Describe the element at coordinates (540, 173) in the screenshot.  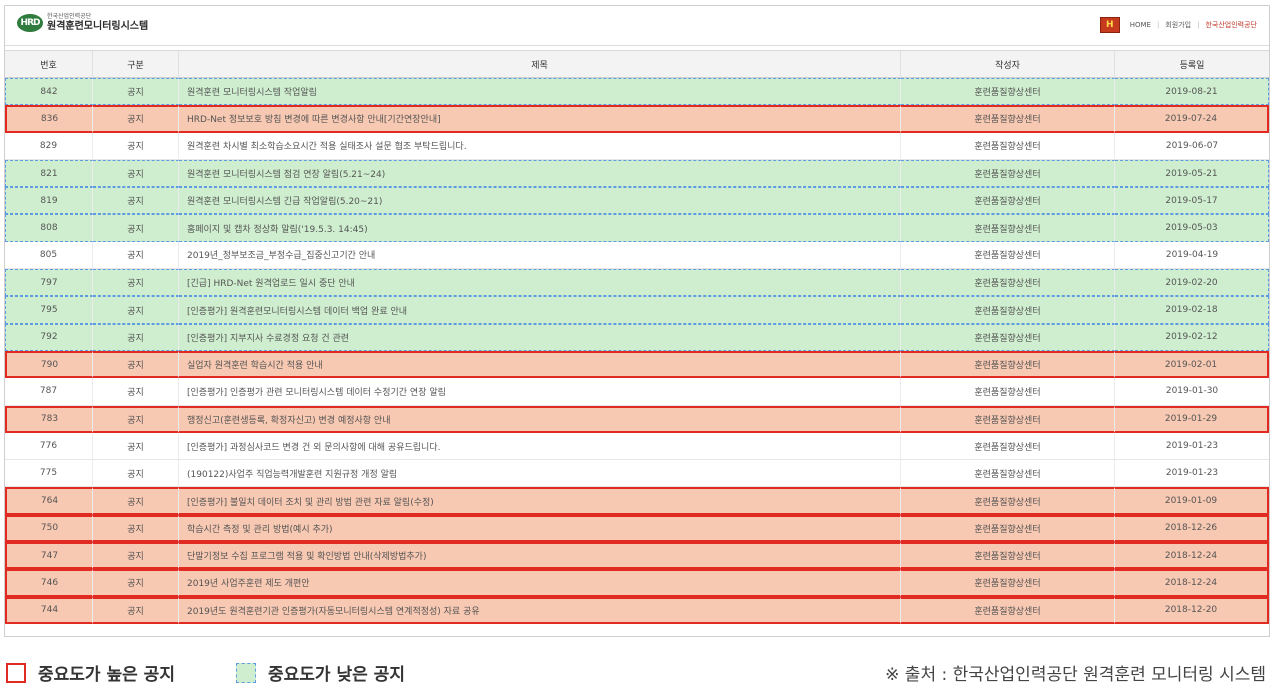
I see `cell-title: 원격훈련 모니터링시스템 점검 연장 알림(5.21~24)` at that location.